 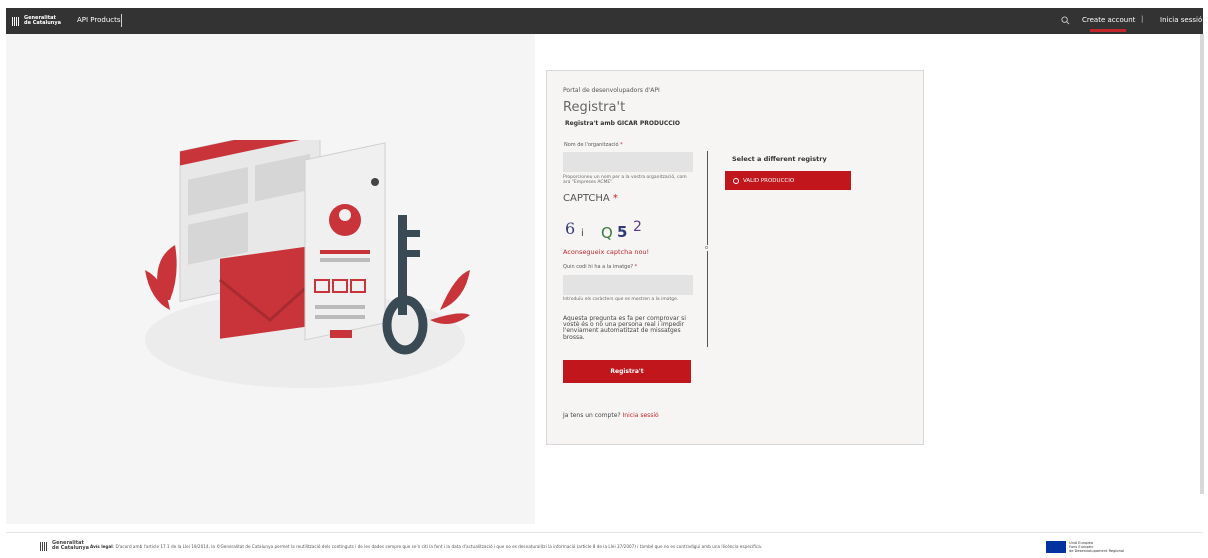 I want to click on captcha-code-label: Quin codi hi ha a la imatge? *, so click(x=600, y=267).